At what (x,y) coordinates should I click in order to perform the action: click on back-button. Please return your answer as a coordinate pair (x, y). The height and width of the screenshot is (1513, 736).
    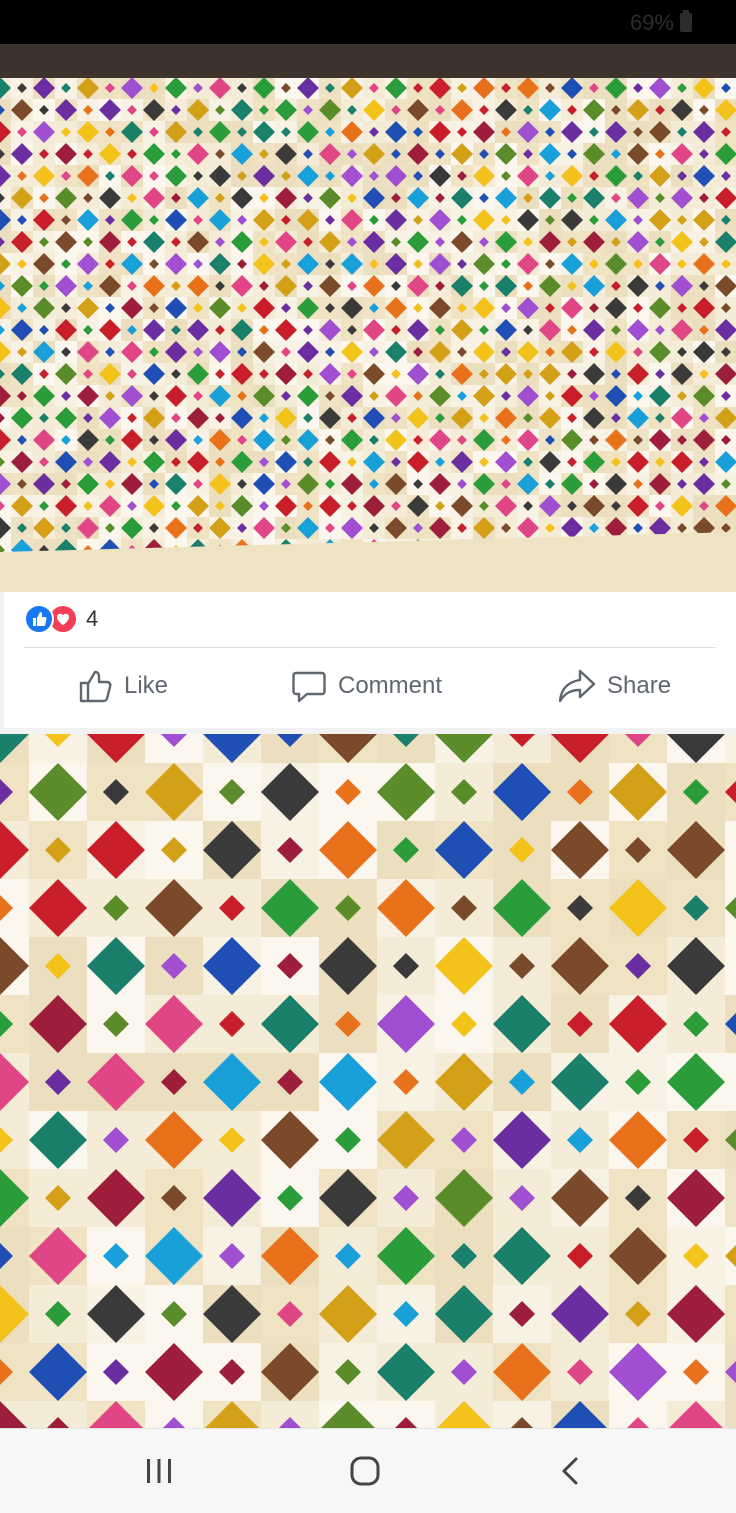
    Looking at the image, I should click on (571, 1471).